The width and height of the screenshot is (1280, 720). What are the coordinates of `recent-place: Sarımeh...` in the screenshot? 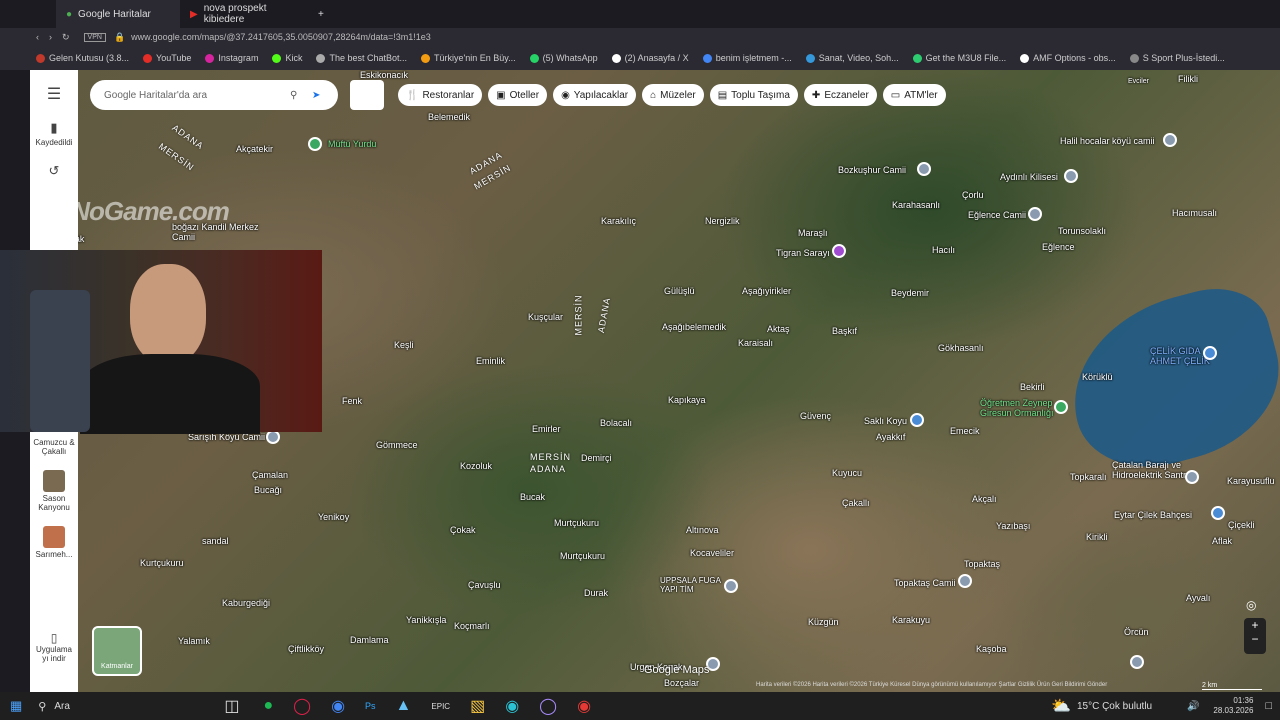 It's located at (54, 554).